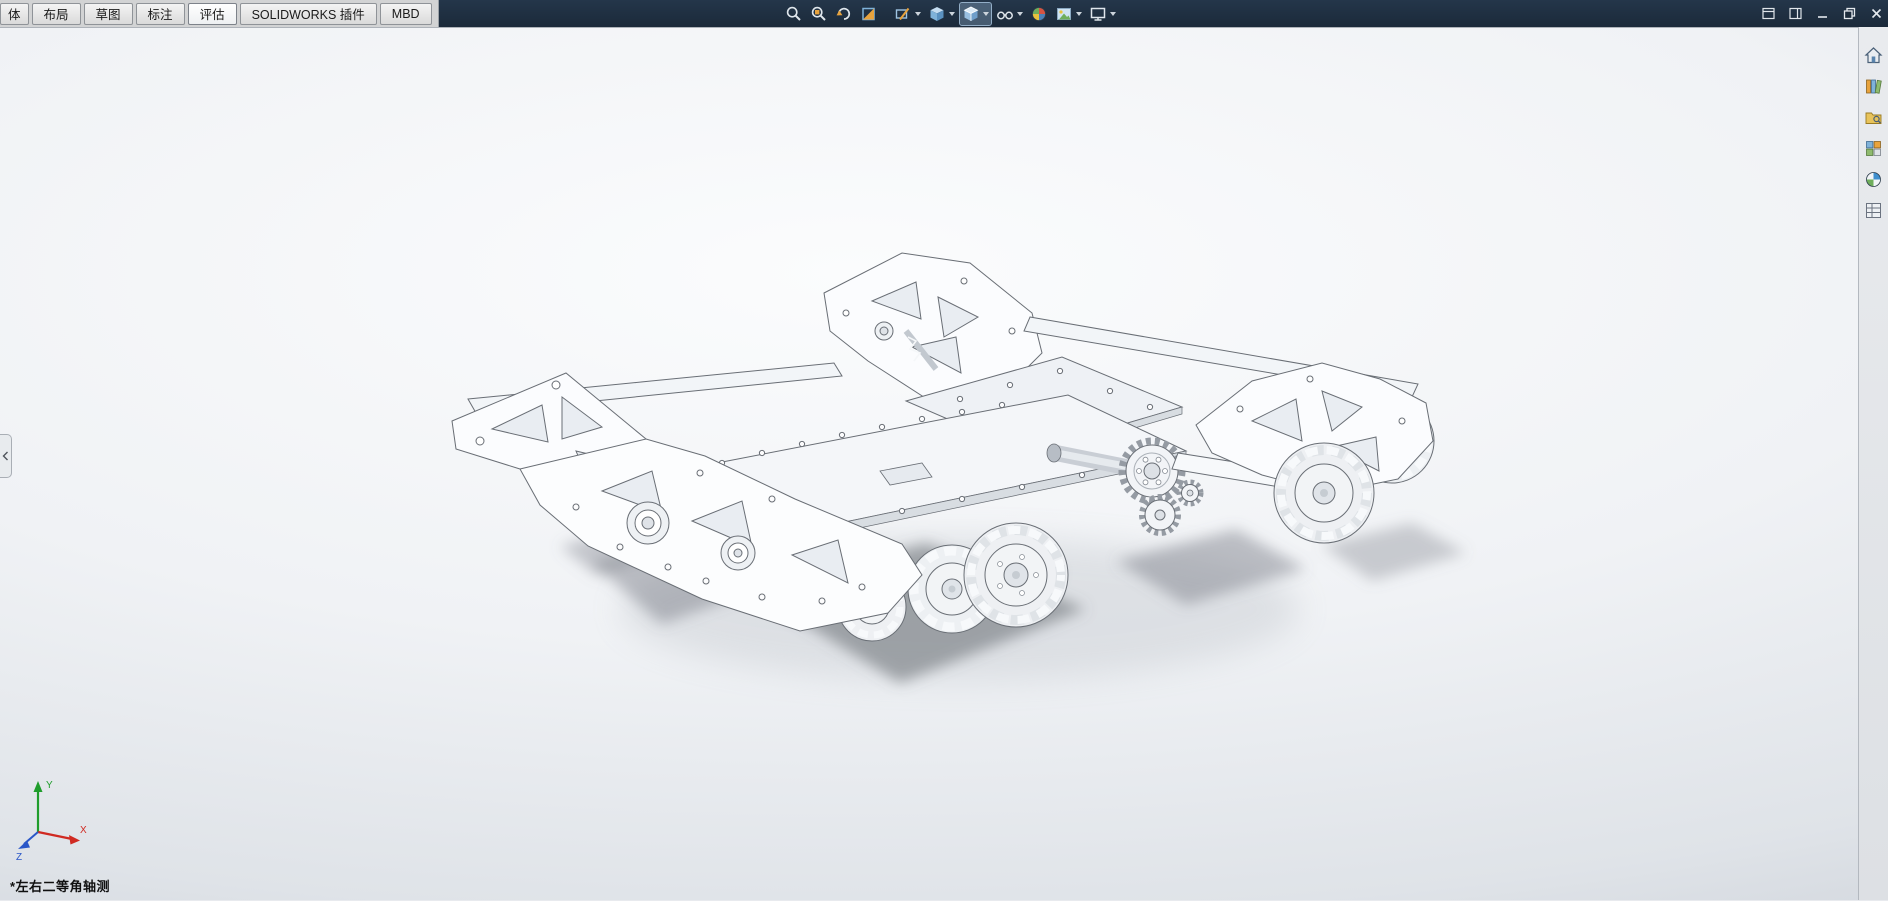  I want to click on solidworks-resources-button, so click(1874, 55).